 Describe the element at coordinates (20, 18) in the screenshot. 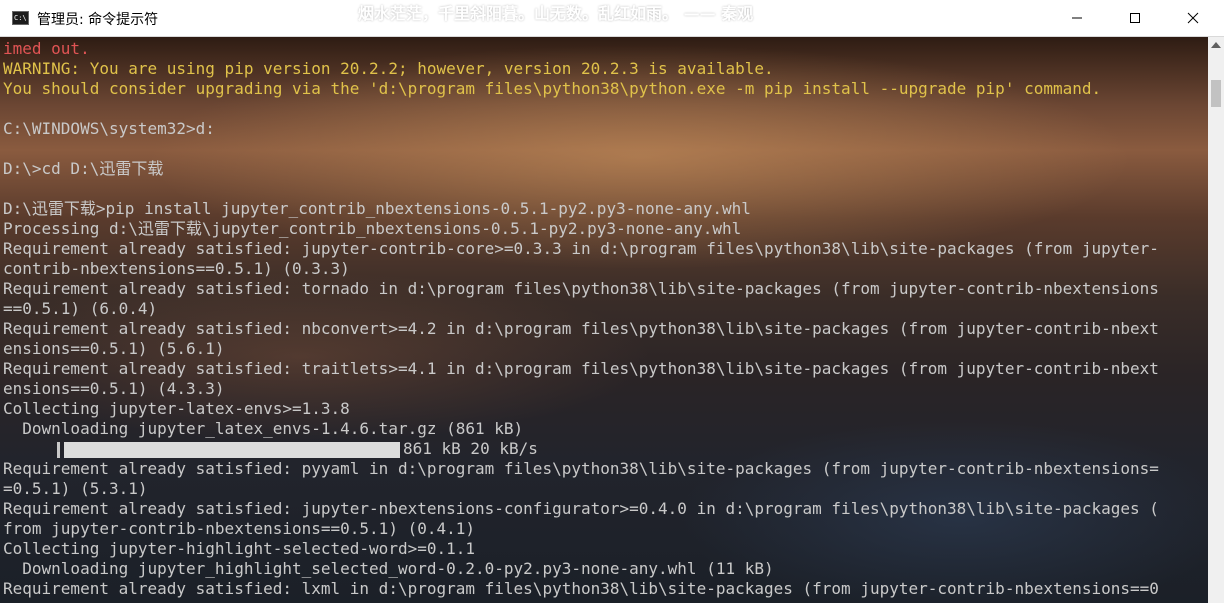

I see `cmd-icon: C:\` at that location.